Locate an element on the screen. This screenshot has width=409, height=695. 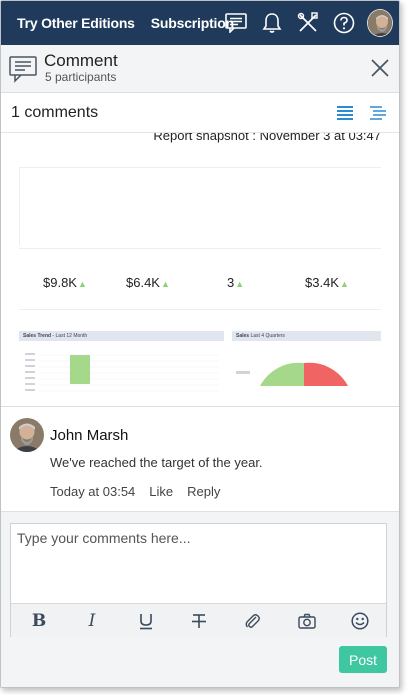
top-bar-icons is located at coordinates (303, 23).